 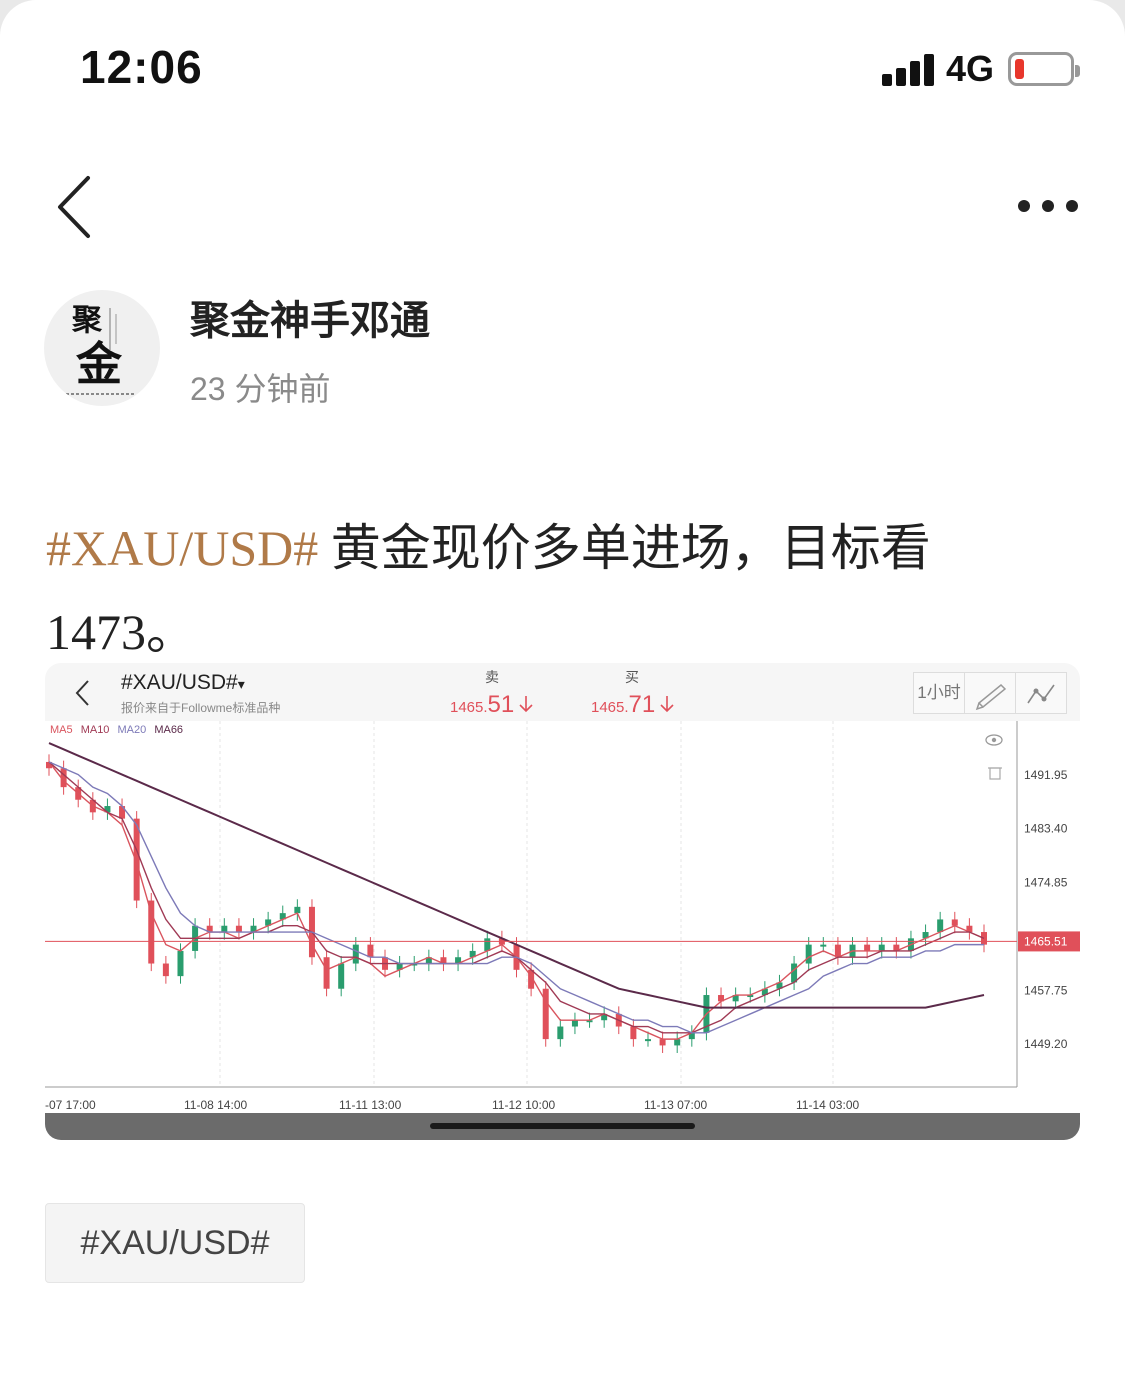 What do you see at coordinates (1046, 1044) in the screenshot?
I see `y-tick-label: 1449.20` at bounding box center [1046, 1044].